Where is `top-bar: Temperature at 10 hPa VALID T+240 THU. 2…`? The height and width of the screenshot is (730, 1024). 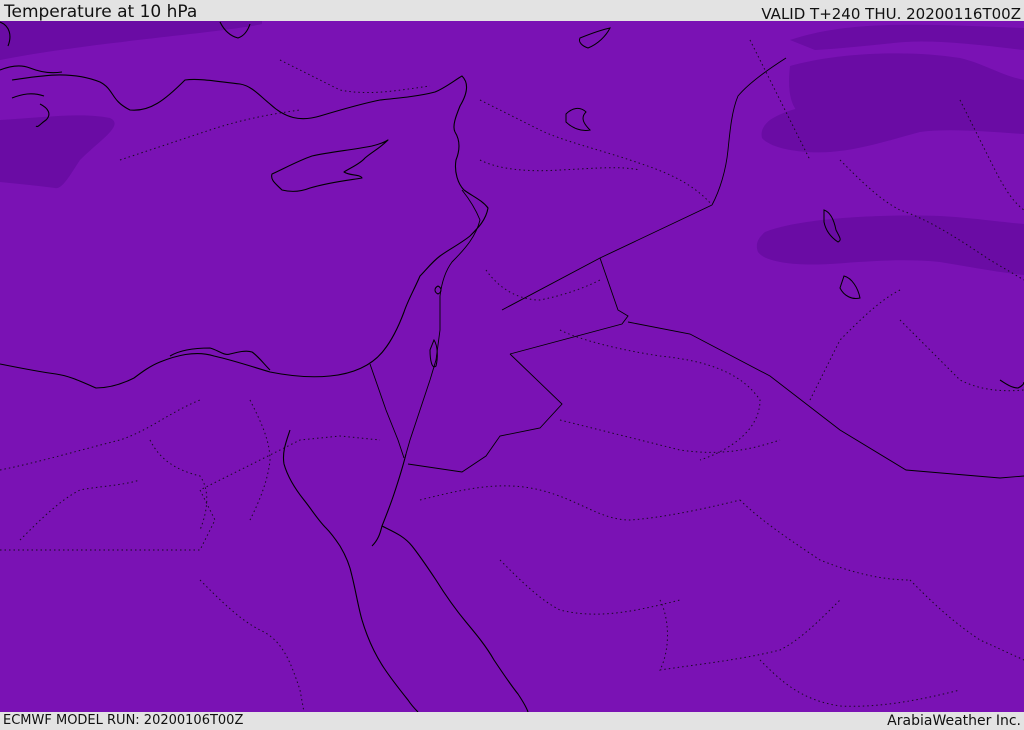 top-bar: Temperature at 10 hPa VALID T+240 THU. 2… is located at coordinates (512, 11).